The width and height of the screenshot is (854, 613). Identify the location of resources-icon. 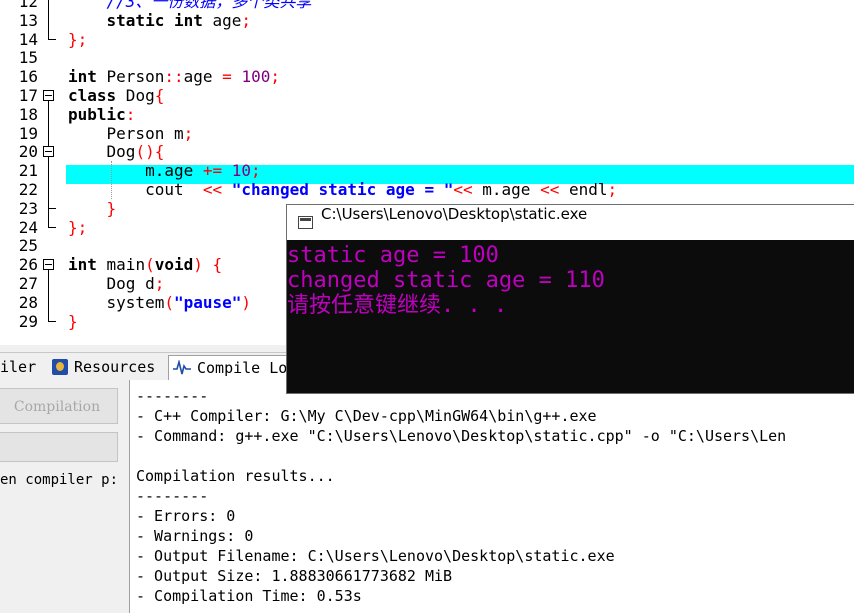
(60, 367).